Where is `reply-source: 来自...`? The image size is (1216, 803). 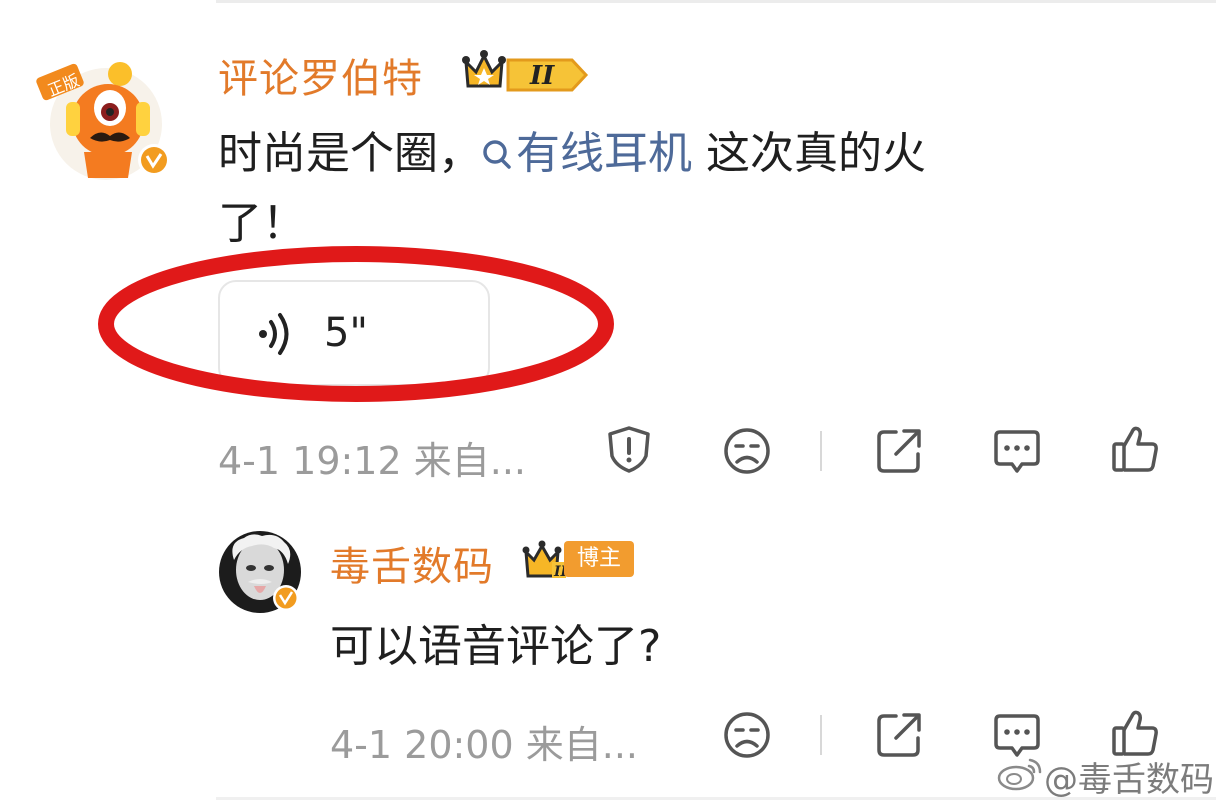 reply-source: 来自... is located at coordinates (581, 745).